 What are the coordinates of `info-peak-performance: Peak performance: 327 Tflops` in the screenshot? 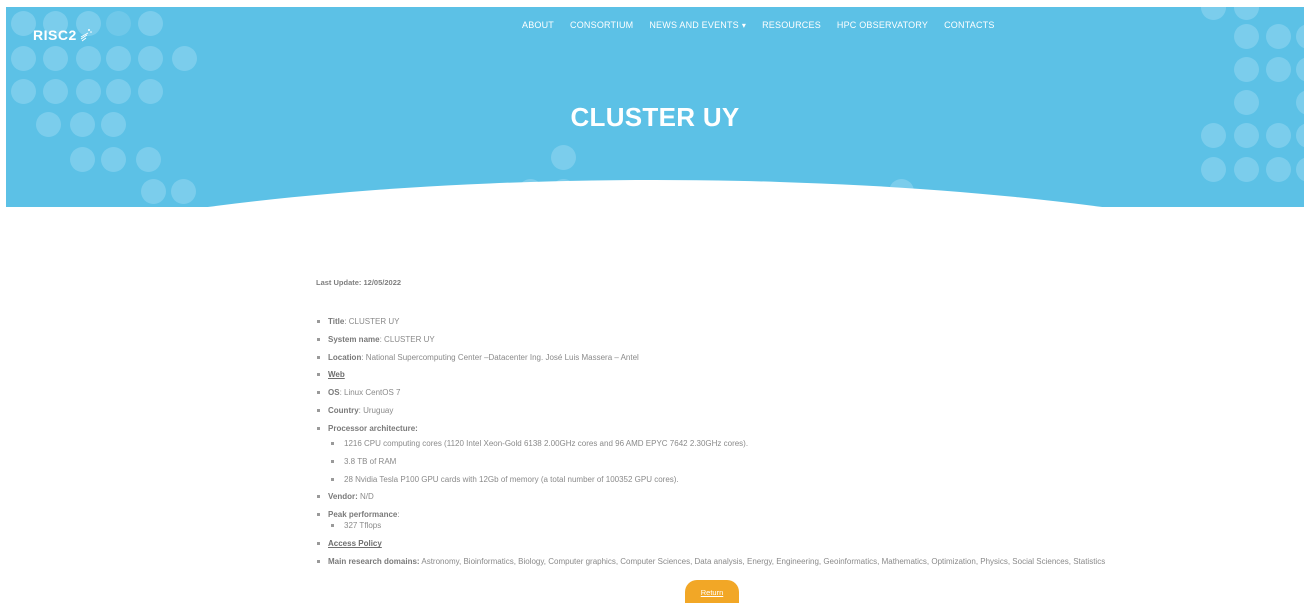 It's located at (716, 520).